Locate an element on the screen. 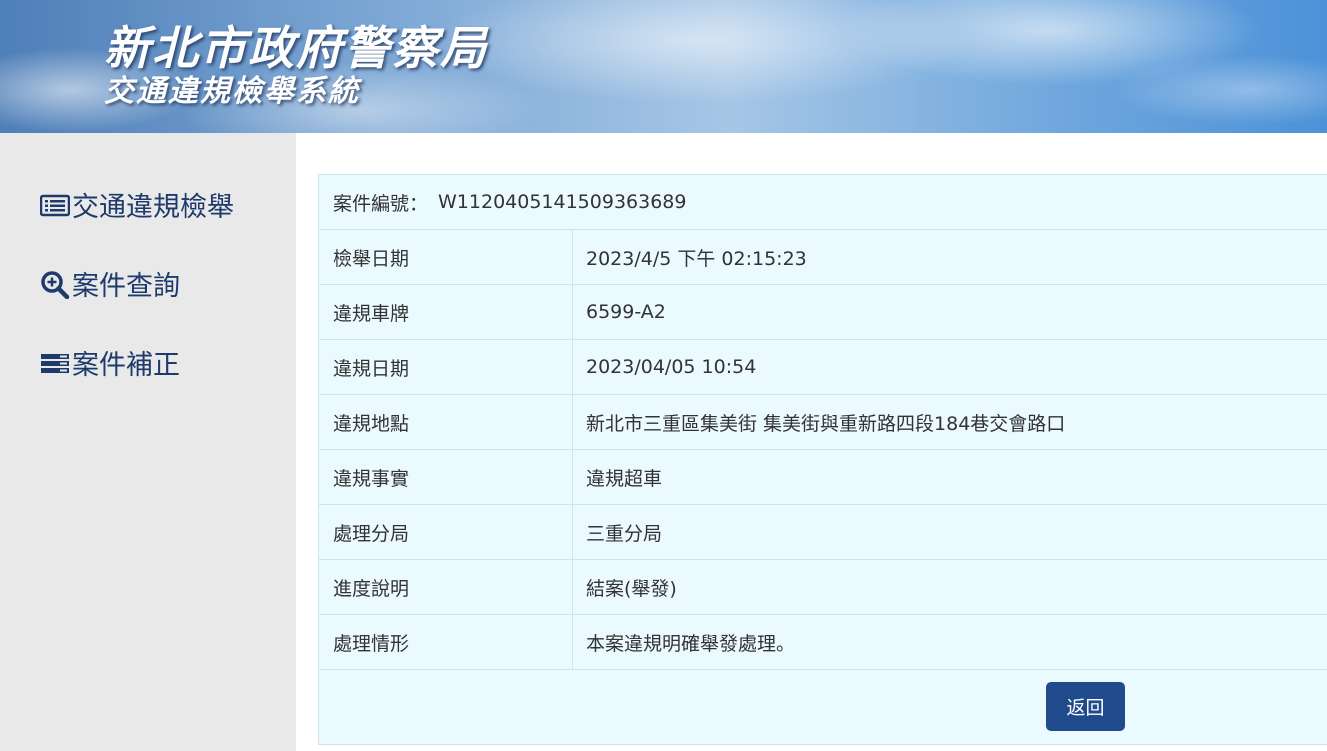 This screenshot has height=751, width=1327. row-value: 結案(舉發) is located at coordinates (631, 588).